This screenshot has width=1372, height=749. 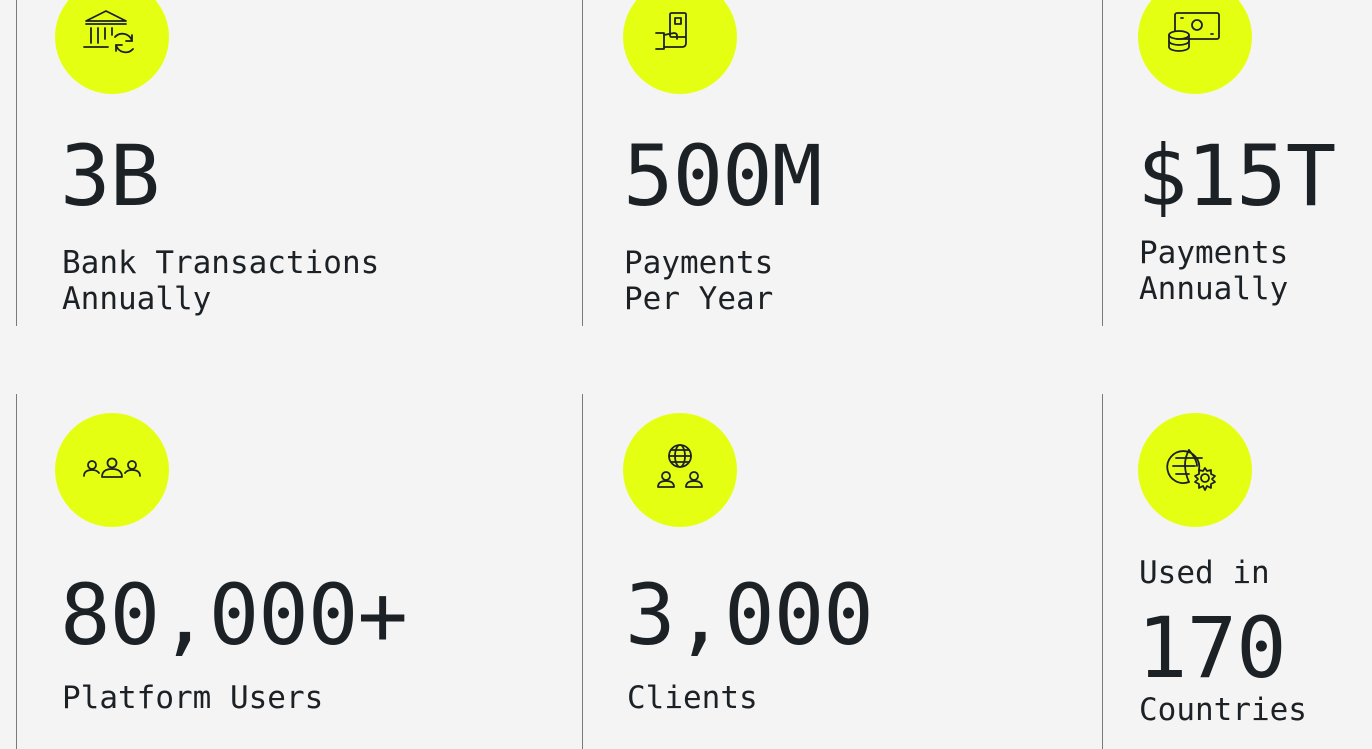 What do you see at coordinates (193, 698) in the screenshot?
I see `stat-label: Platform Users` at bounding box center [193, 698].